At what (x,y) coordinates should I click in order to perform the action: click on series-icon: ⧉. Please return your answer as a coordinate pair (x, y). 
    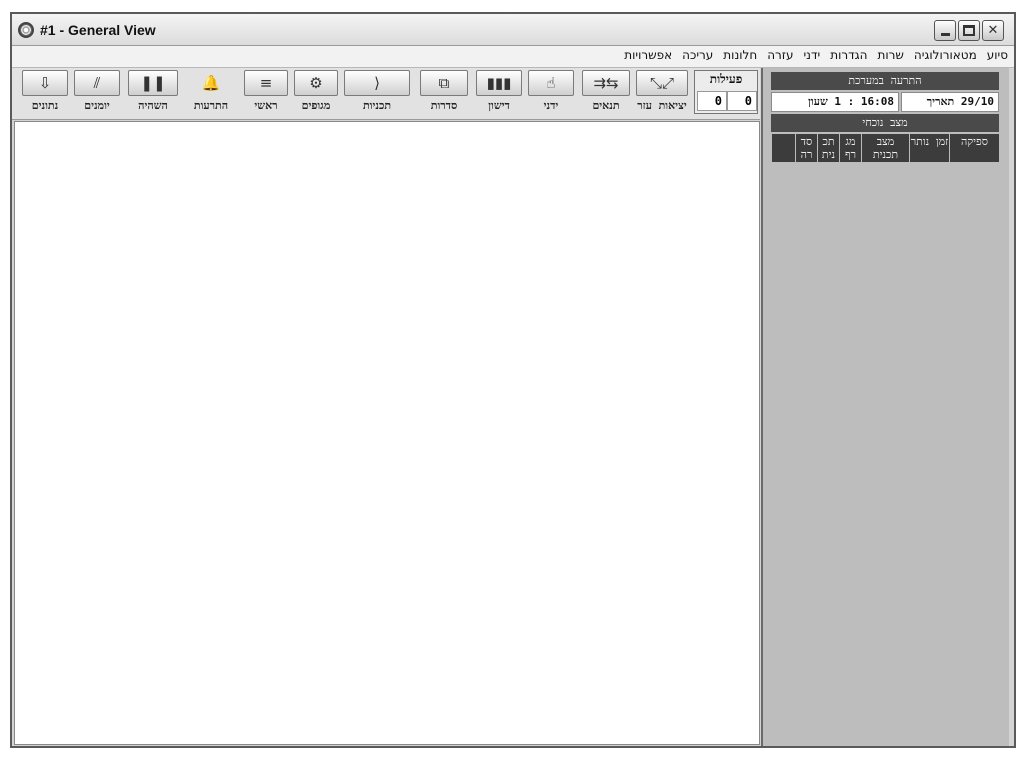
    Looking at the image, I should click on (444, 83).